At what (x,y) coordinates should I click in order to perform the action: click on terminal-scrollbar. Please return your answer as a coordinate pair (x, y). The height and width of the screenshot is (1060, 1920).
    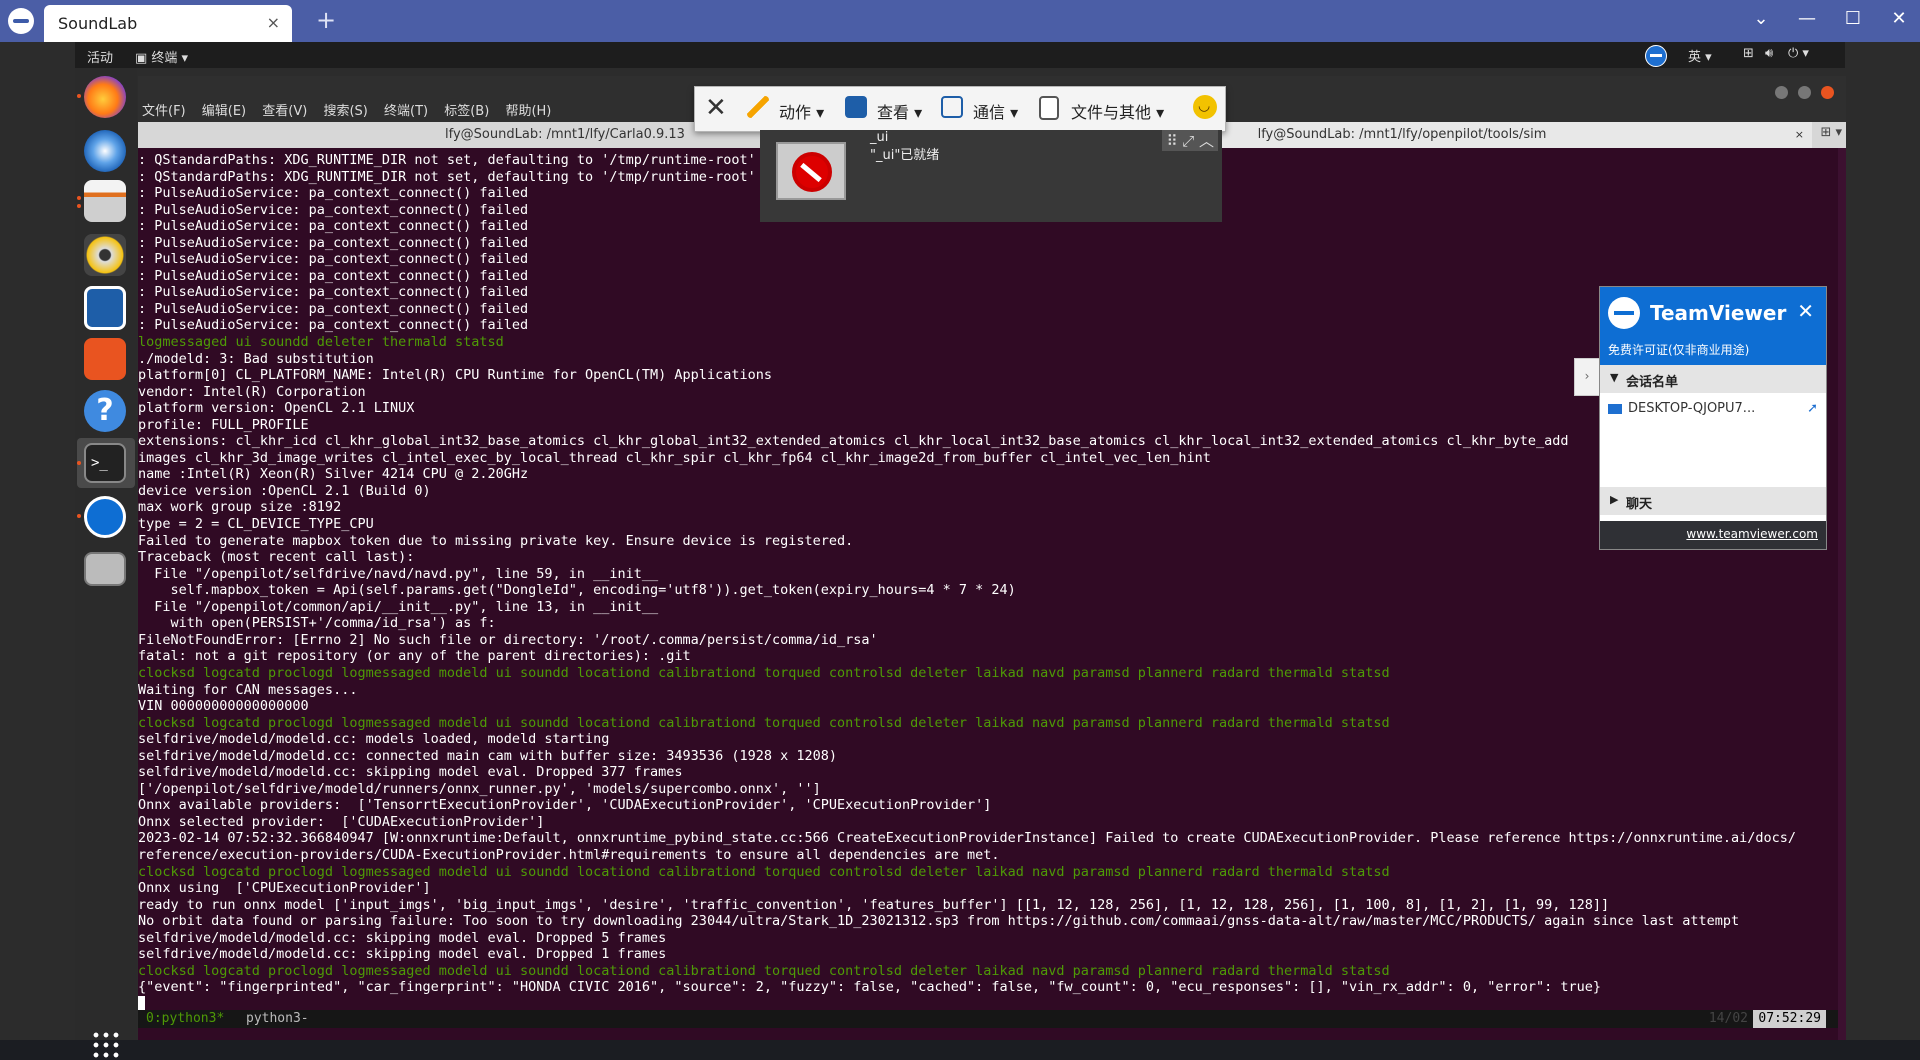
    Looking at the image, I should click on (1842, 594).